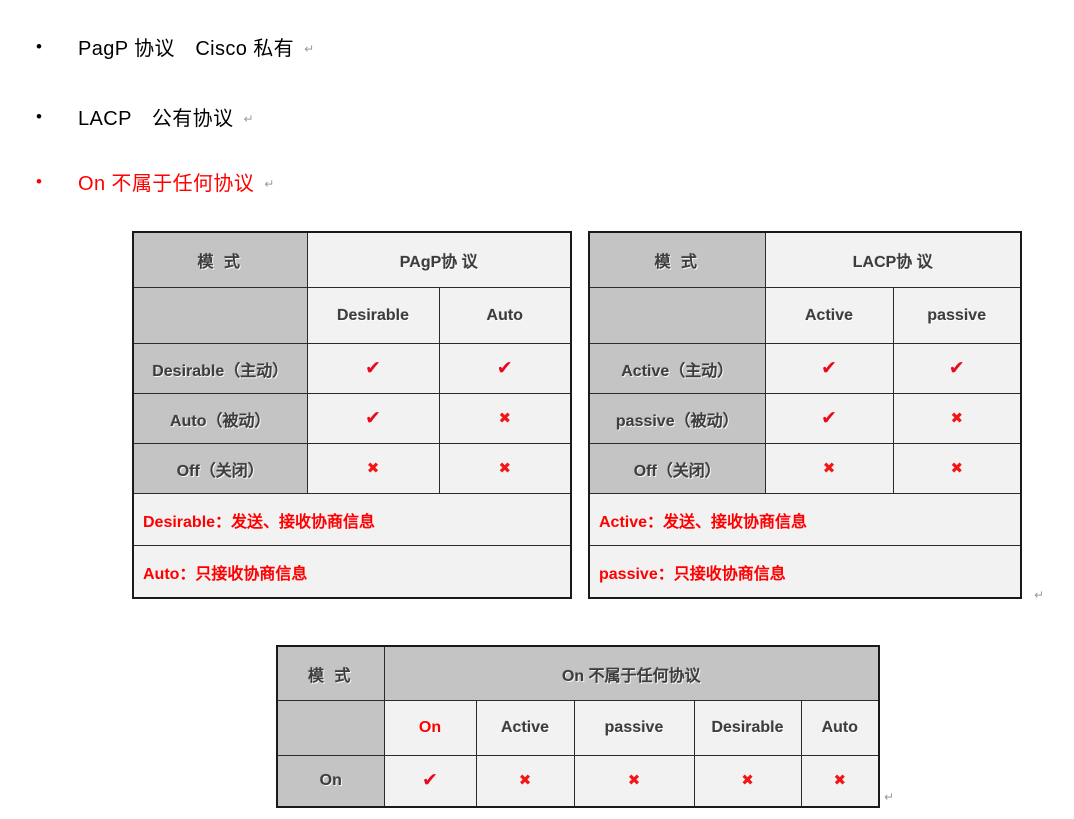  Describe the element at coordinates (220, 368) in the screenshot. I see `row-header-cell: Desirable（主动）` at that location.